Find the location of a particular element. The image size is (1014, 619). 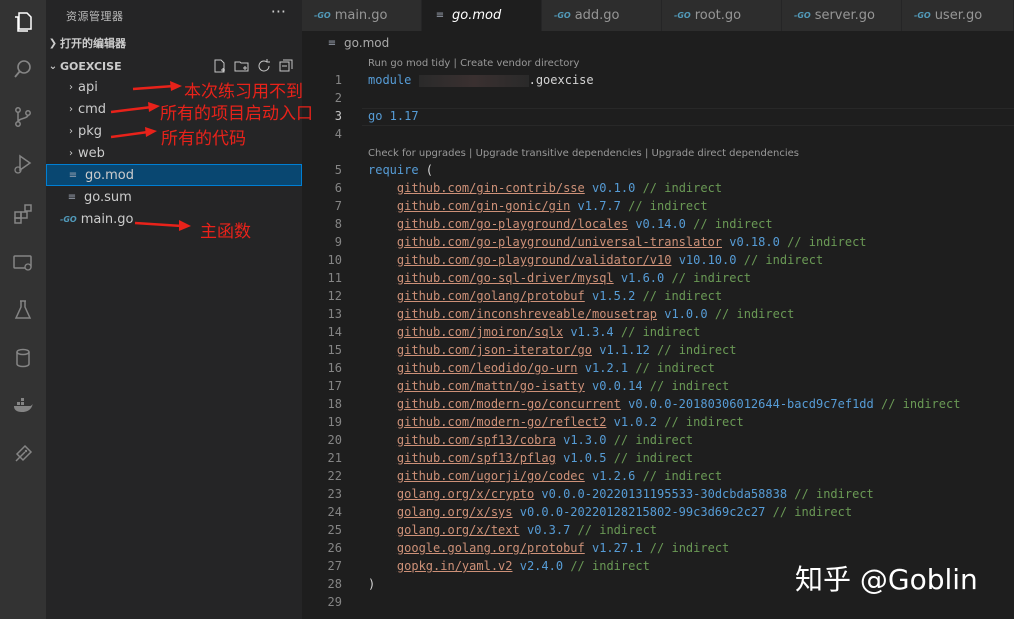

tab-label: main.go is located at coordinates (361, 15).